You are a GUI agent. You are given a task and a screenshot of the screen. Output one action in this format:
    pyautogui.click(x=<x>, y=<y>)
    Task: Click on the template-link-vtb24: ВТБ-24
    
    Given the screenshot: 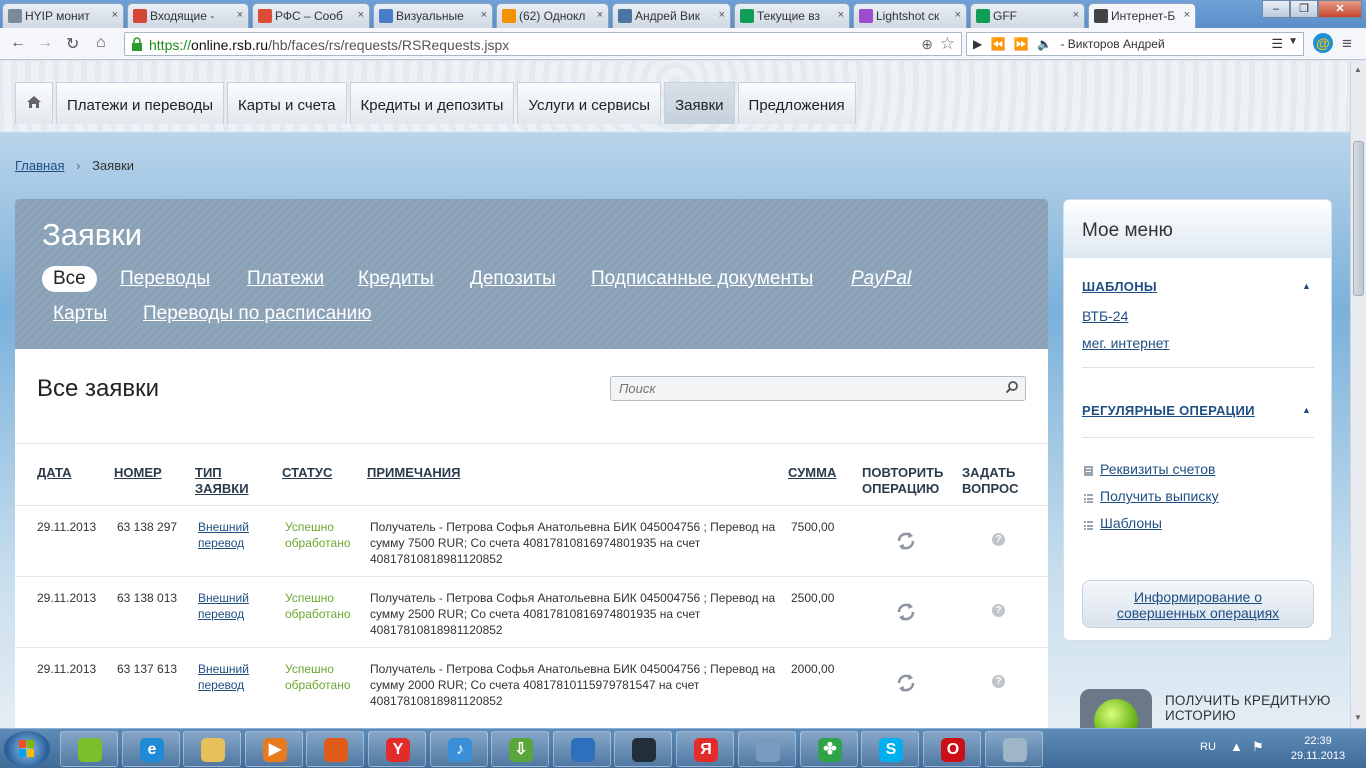 What is the action you would take?
    pyautogui.click(x=1105, y=316)
    